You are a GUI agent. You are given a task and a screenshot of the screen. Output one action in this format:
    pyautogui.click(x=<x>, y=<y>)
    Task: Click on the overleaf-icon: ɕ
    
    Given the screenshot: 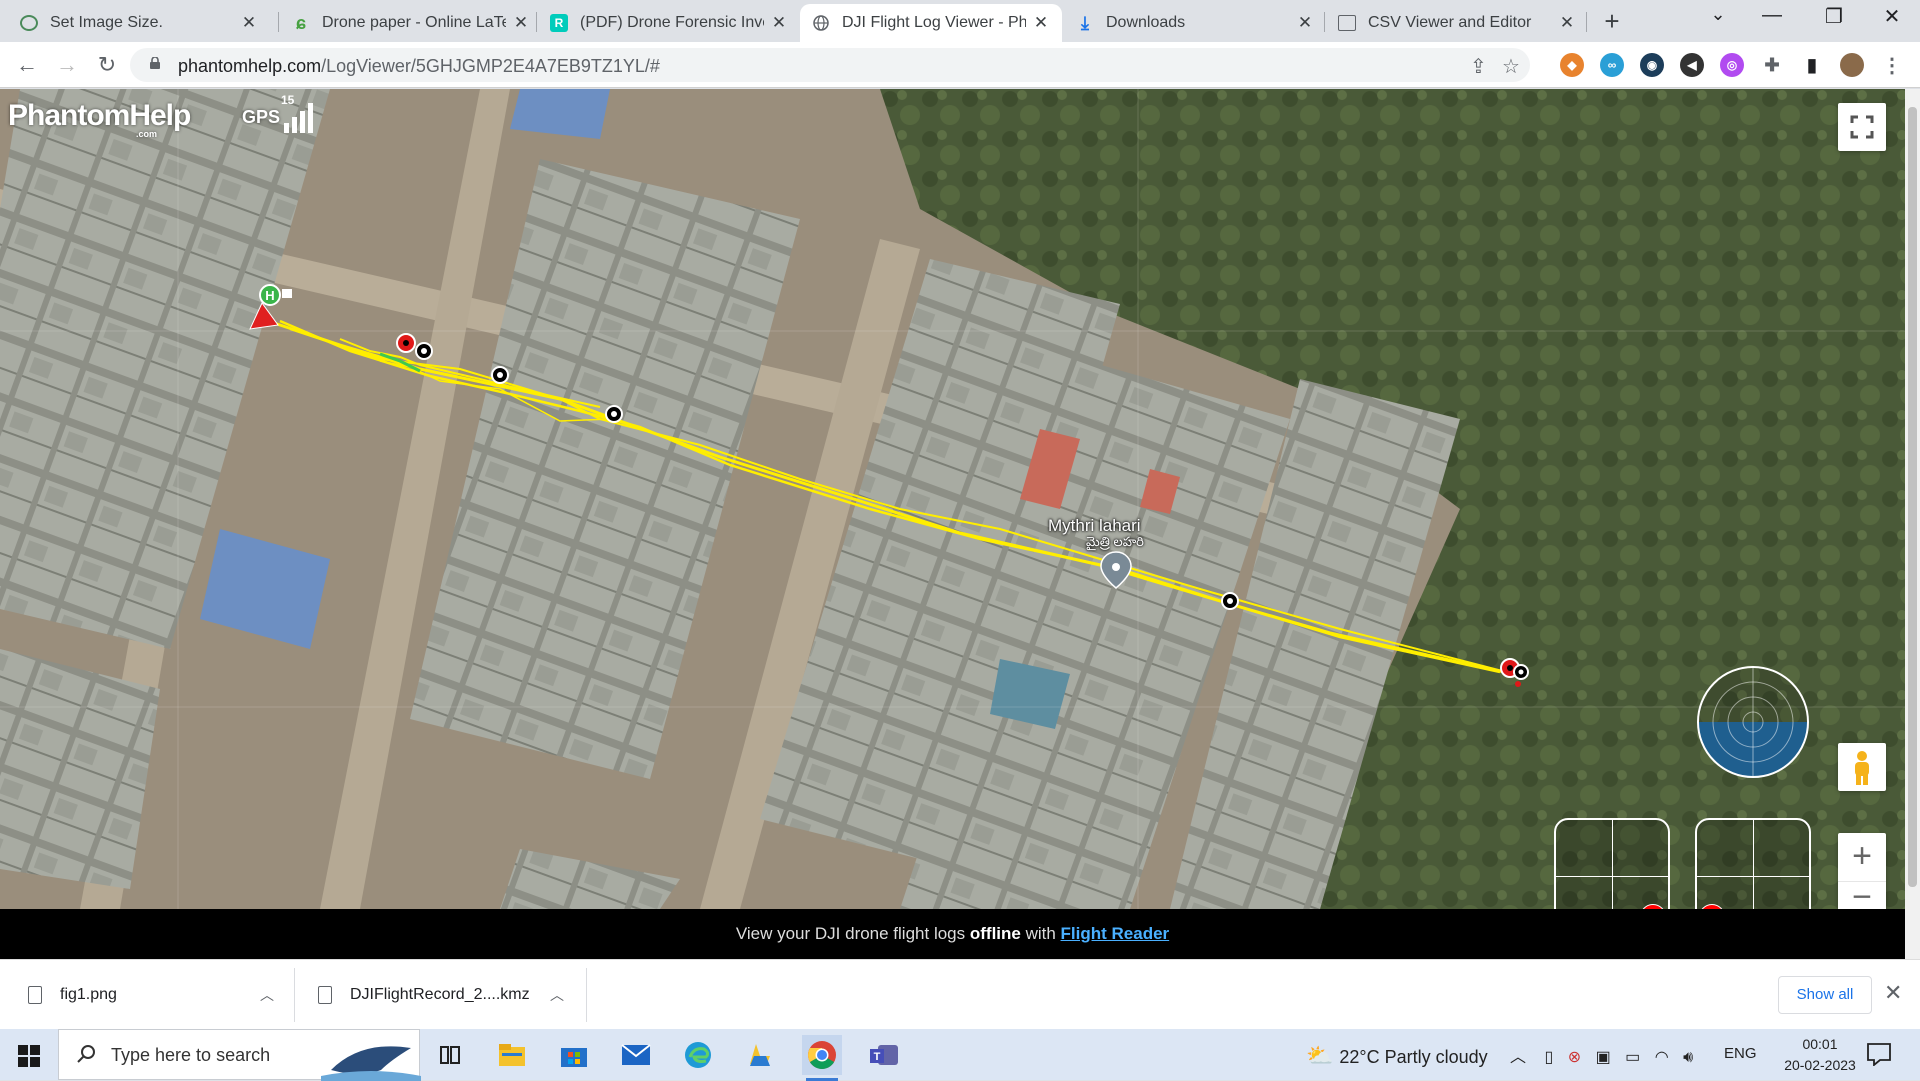 What is the action you would take?
    pyautogui.click(x=300, y=22)
    